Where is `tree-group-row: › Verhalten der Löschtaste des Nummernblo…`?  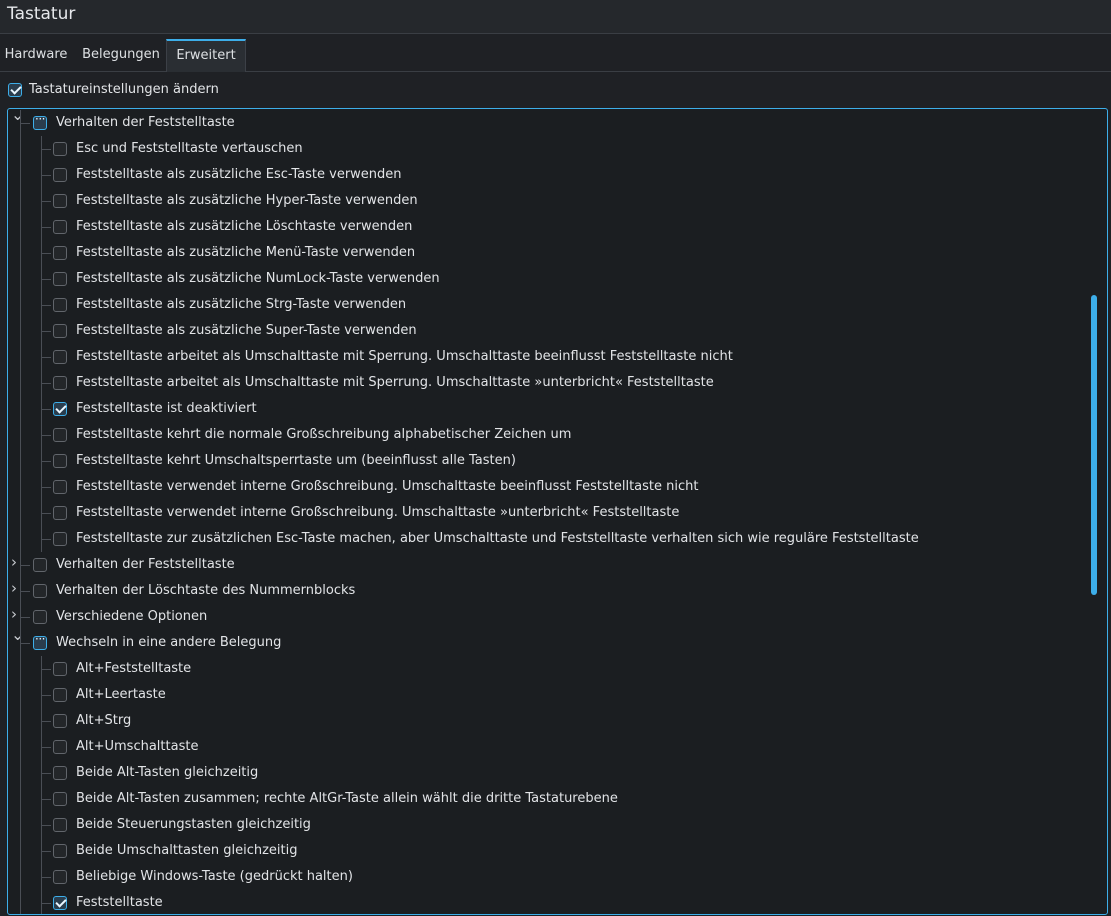 tree-group-row: › Verhalten der Löschtaste des Nummernblo… is located at coordinates (545, 591).